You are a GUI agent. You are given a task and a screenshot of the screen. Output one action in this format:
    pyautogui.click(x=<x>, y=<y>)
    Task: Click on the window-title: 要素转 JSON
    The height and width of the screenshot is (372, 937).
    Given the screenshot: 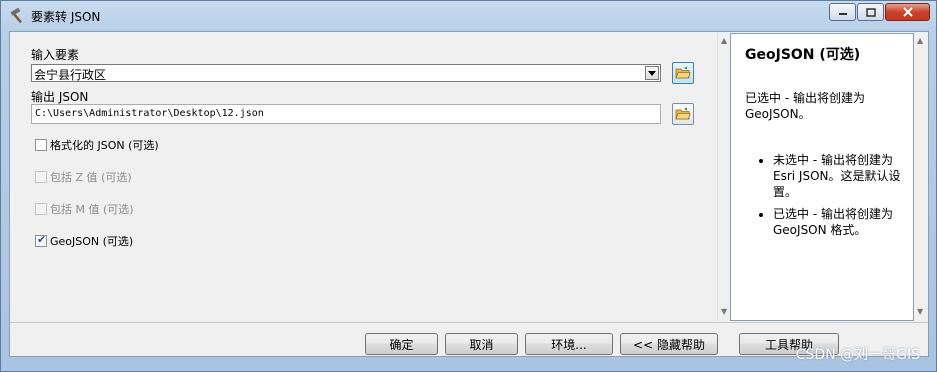 What is the action you would take?
    pyautogui.click(x=66, y=17)
    